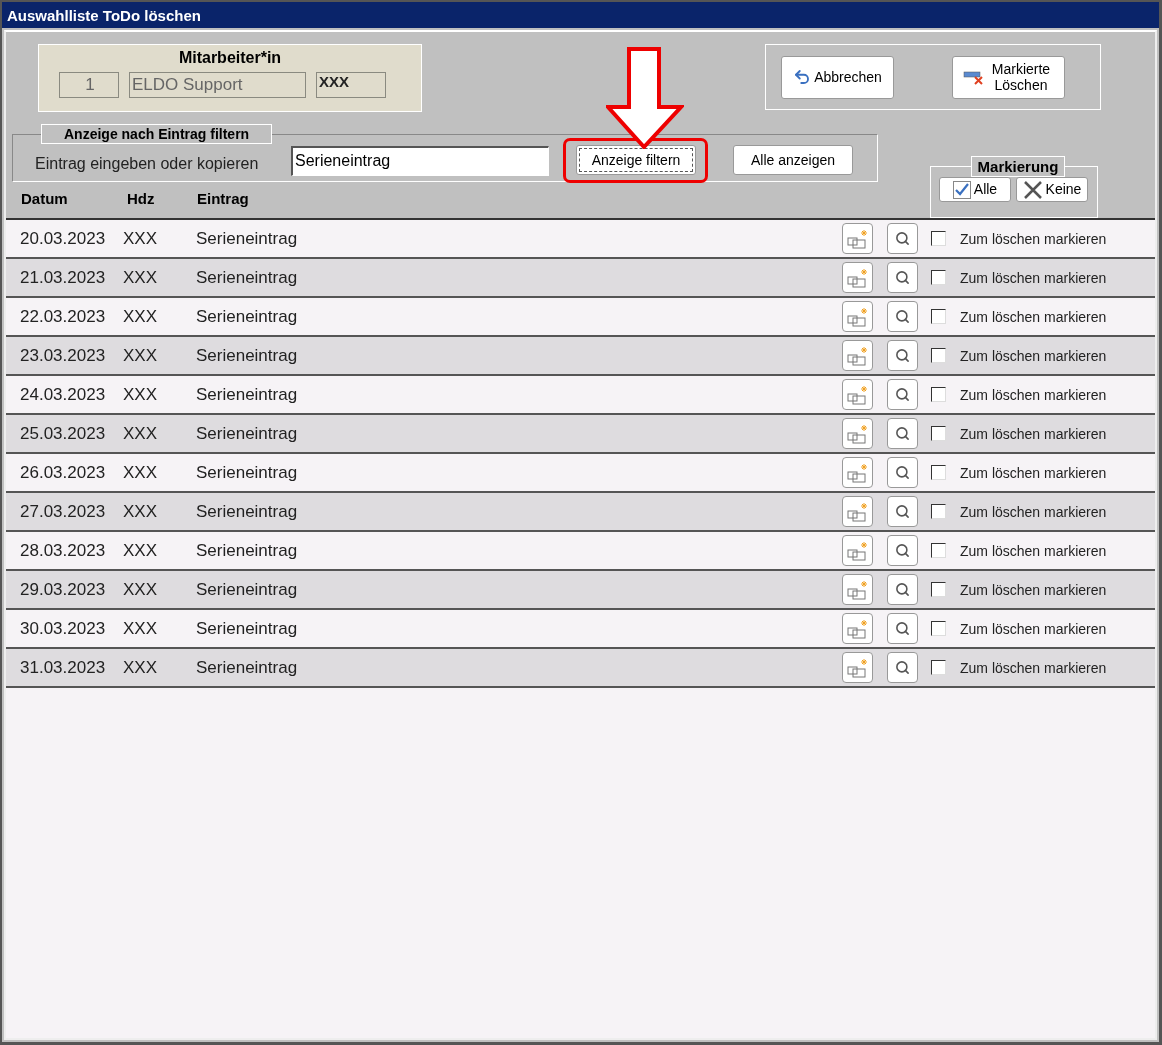 Image resolution: width=1162 pixels, height=1045 pixels. What do you see at coordinates (45, 198) in the screenshot?
I see `column-header: Datum` at bounding box center [45, 198].